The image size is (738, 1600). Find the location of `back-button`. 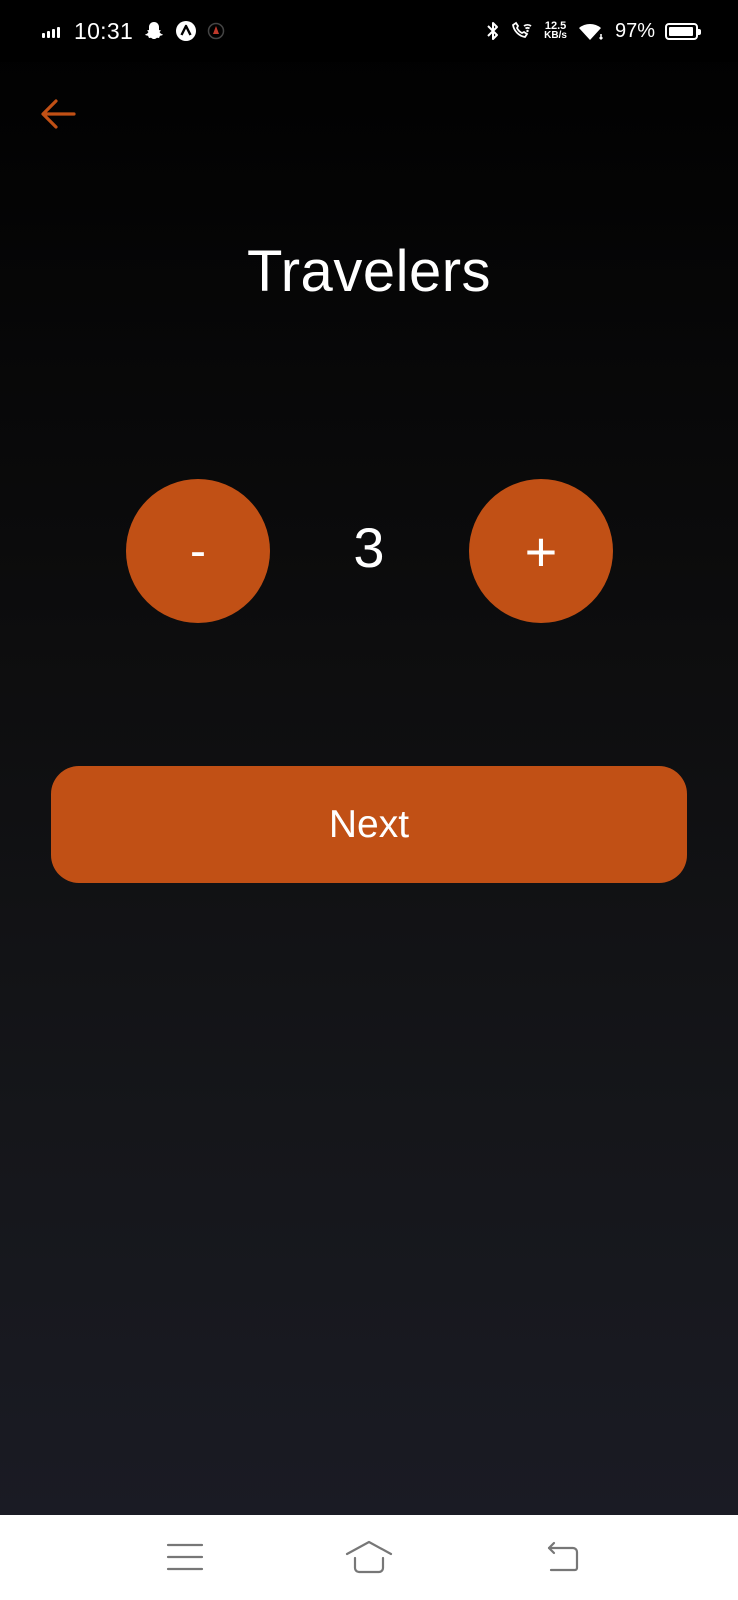

back-button is located at coordinates (58, 114).